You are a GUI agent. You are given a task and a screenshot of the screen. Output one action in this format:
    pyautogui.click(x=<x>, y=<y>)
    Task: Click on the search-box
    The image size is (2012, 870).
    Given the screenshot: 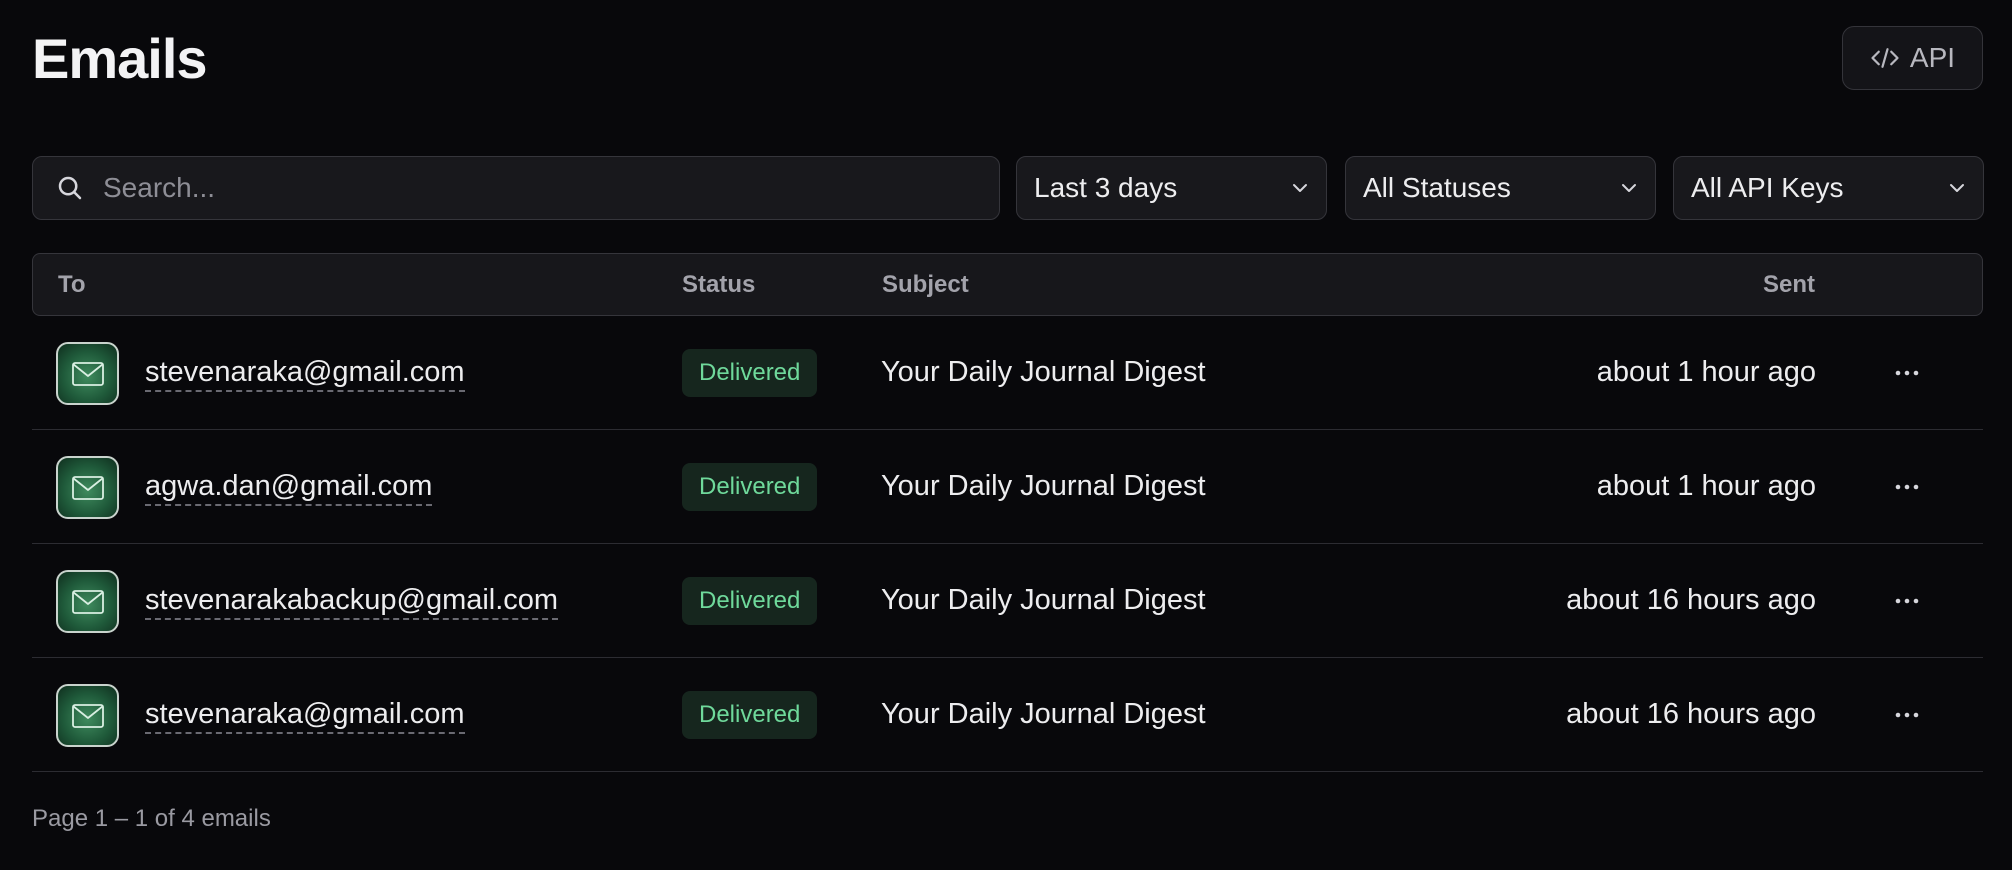 What is the action you would take?
    pyautogui.click(x=516, y=188)
    